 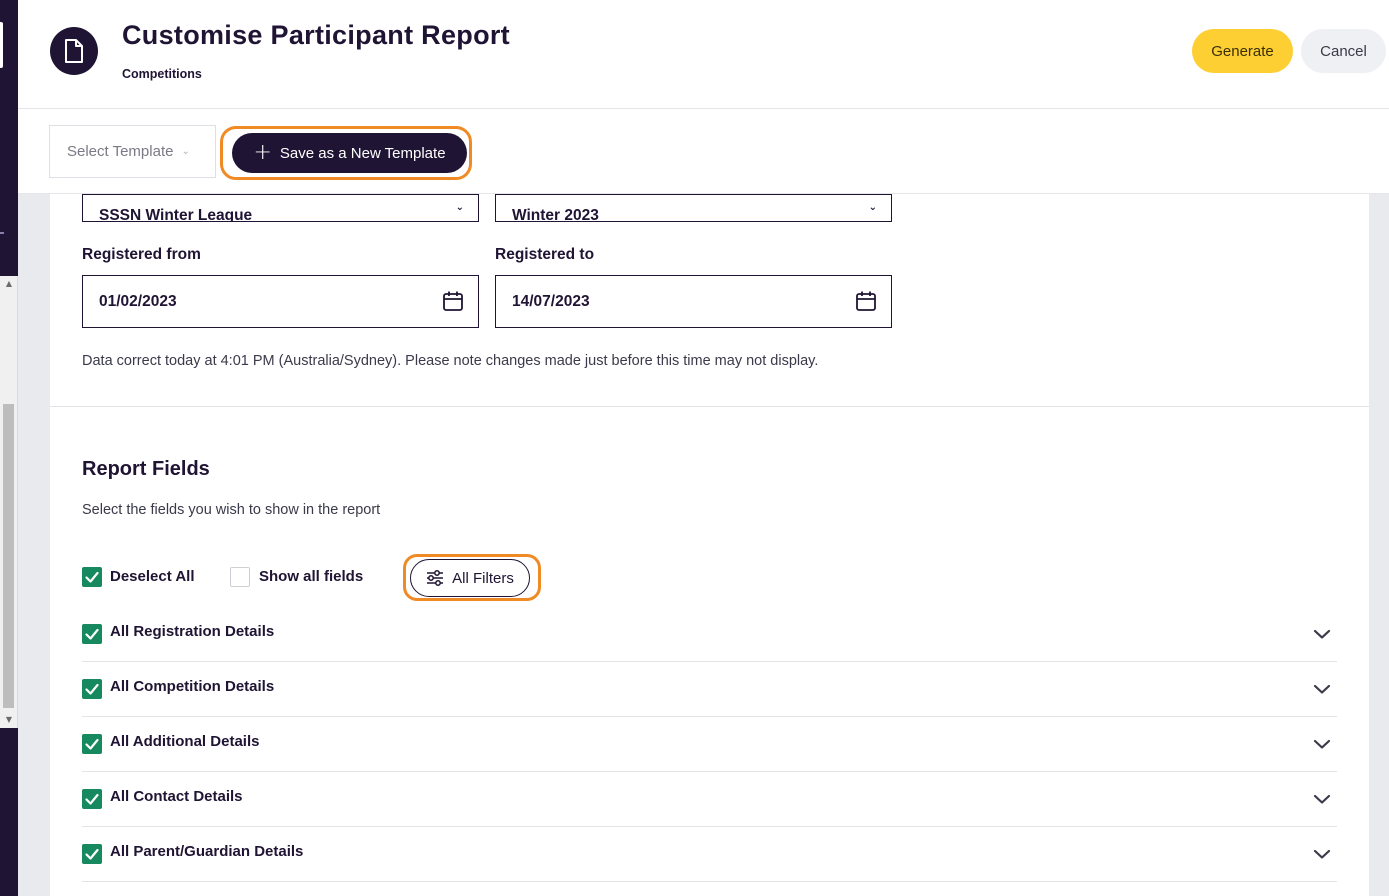 I want to click on save-template-label: Save as a New Template, so click(x=362, y=153).